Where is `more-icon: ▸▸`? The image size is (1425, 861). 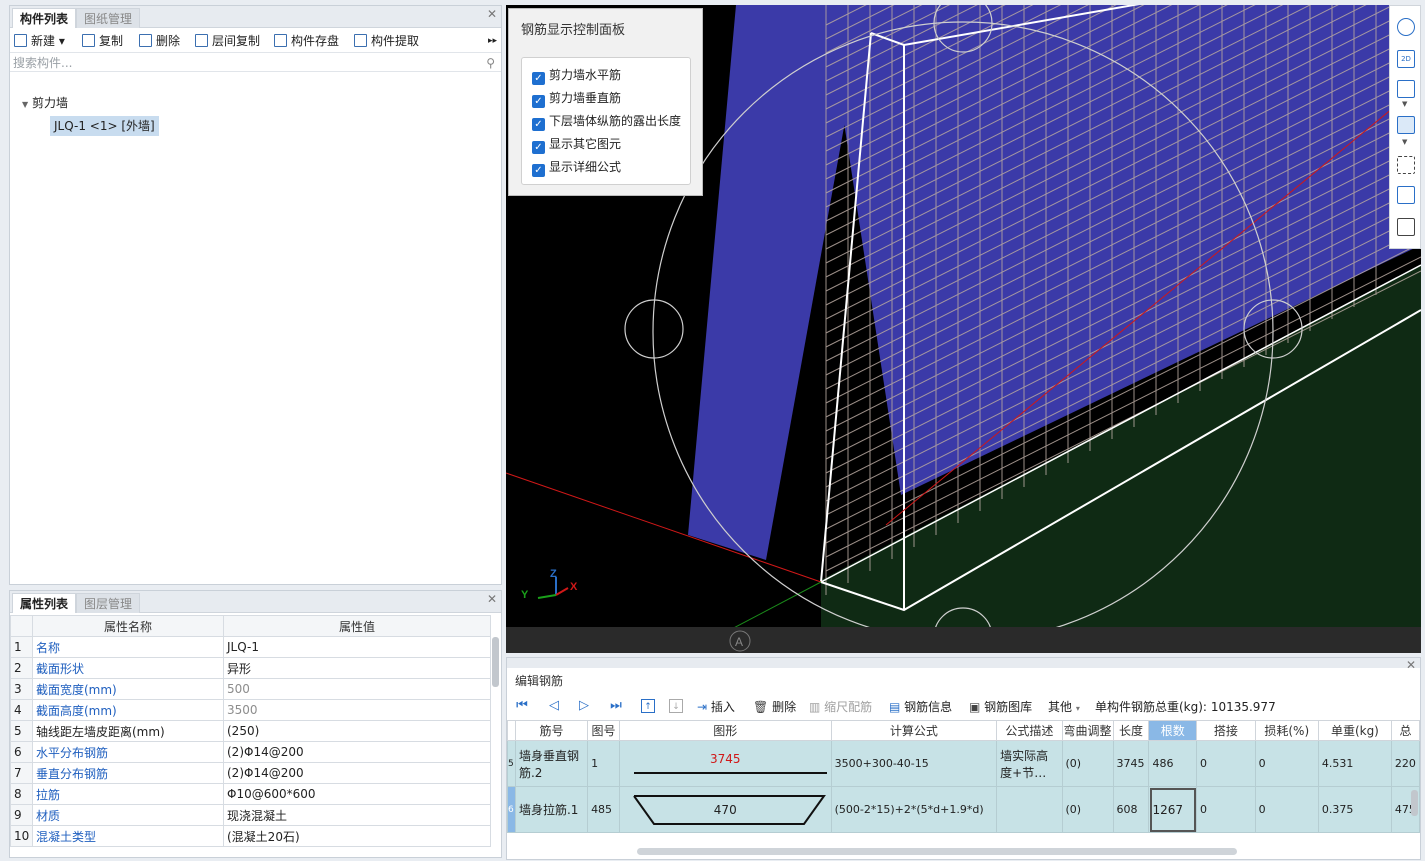 more-icon: ▸▸ is located at coordinates (492, 41).